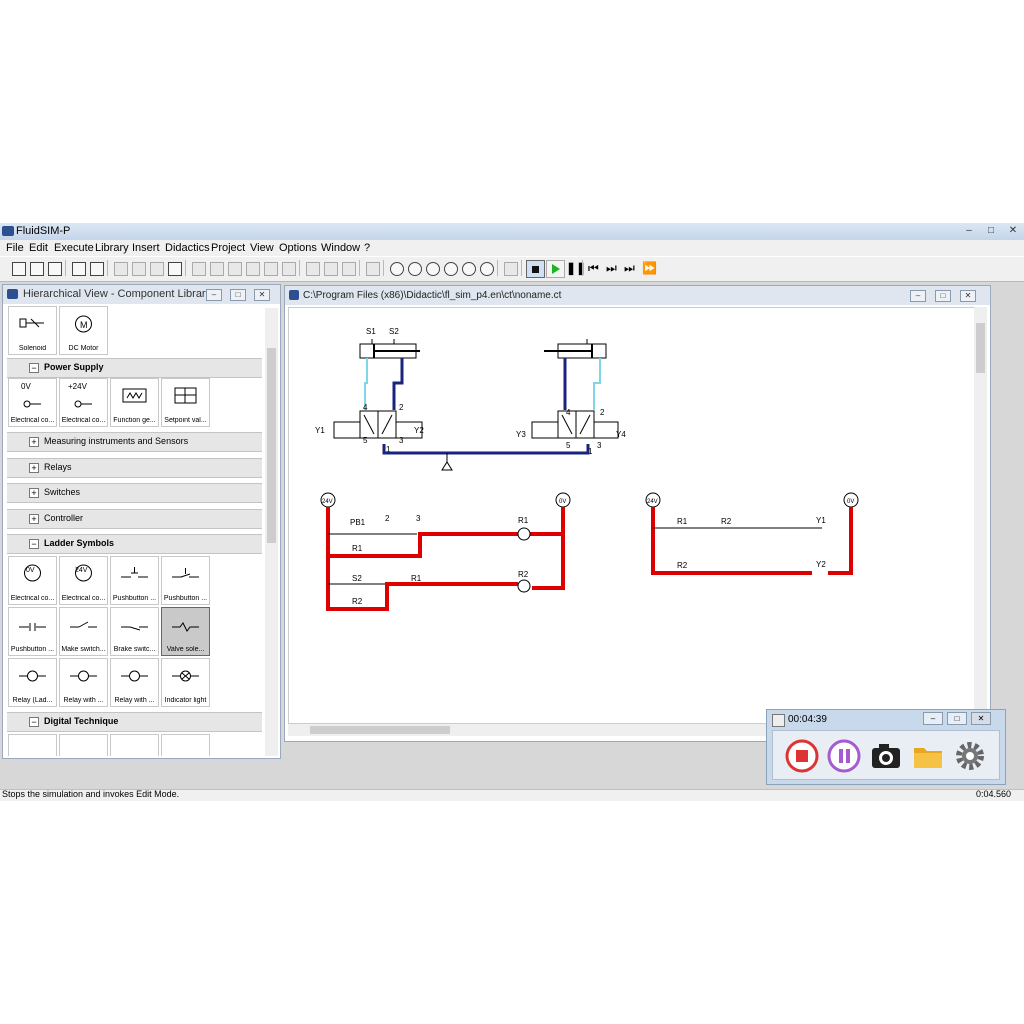  Describe the element at coordinates (134, 493) in the screenshot. I see `group-switches: + Switches` at that location.